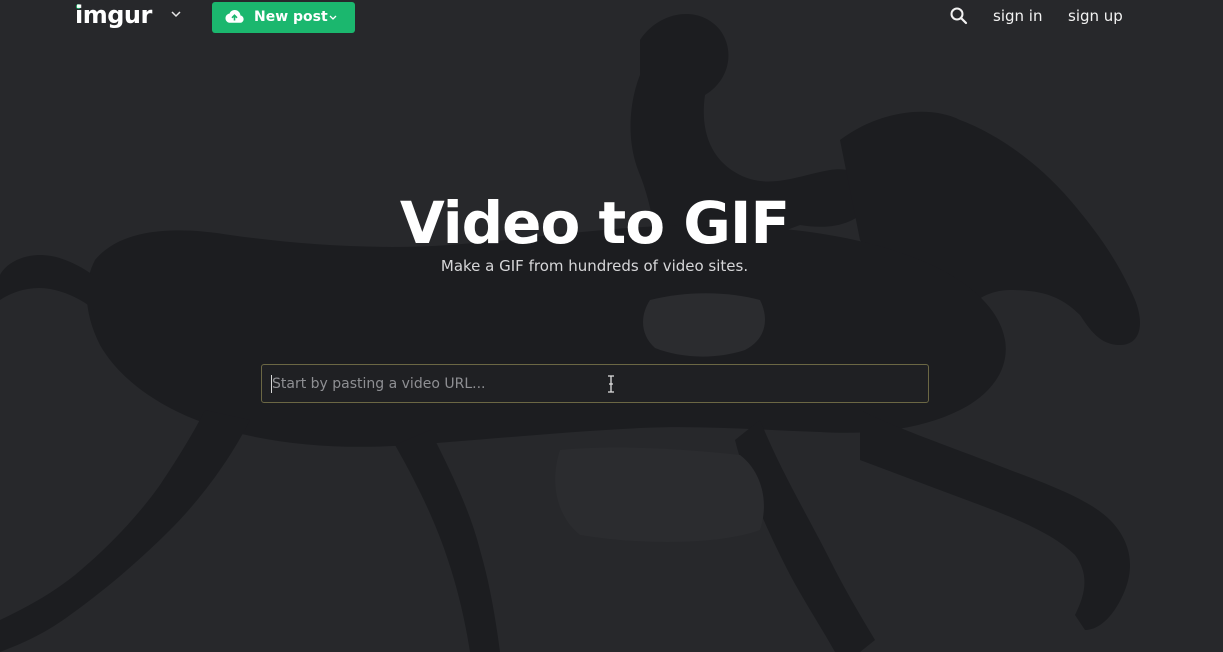  What do you see at coordinates (595, 383) in the screenshot?
I see `video-url-input` at bounding box center [595, 383].